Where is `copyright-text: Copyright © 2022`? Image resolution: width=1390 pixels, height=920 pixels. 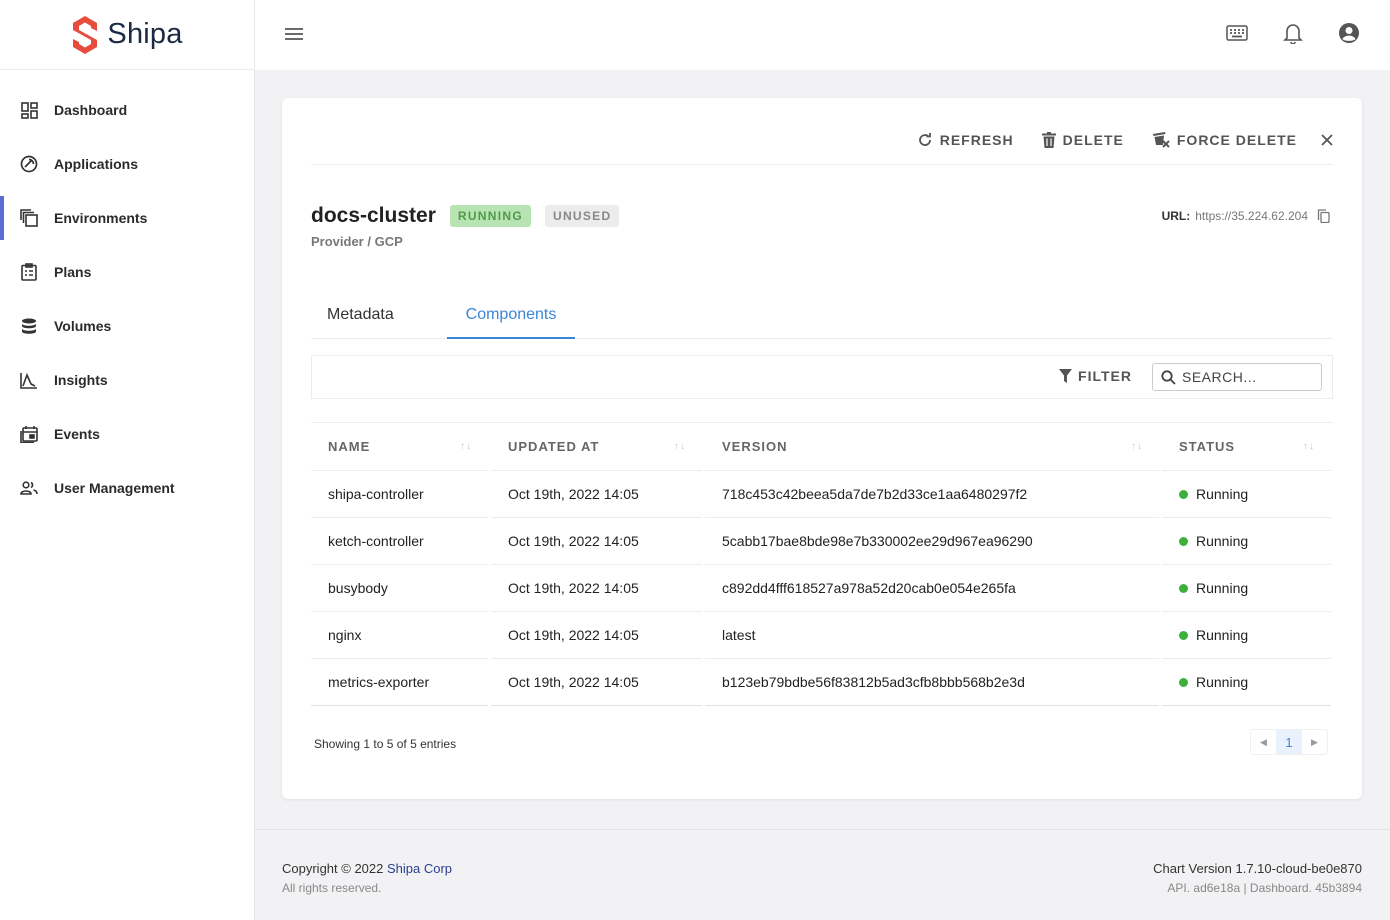 copyright-text: Copyright © 2022 is located at coordinates (334, 868).